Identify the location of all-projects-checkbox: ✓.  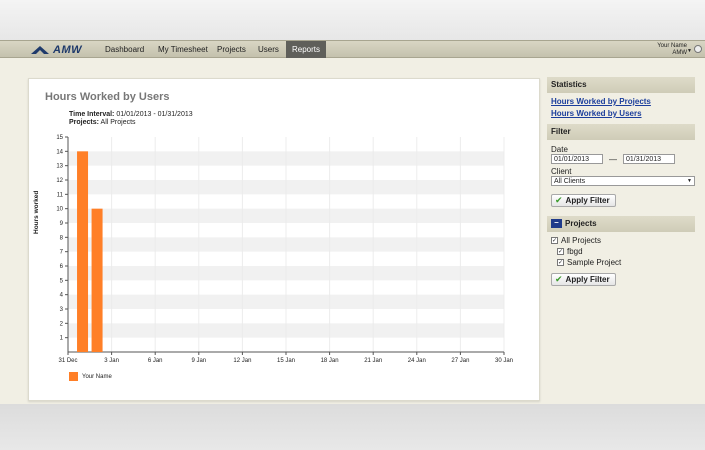
(554, 240).